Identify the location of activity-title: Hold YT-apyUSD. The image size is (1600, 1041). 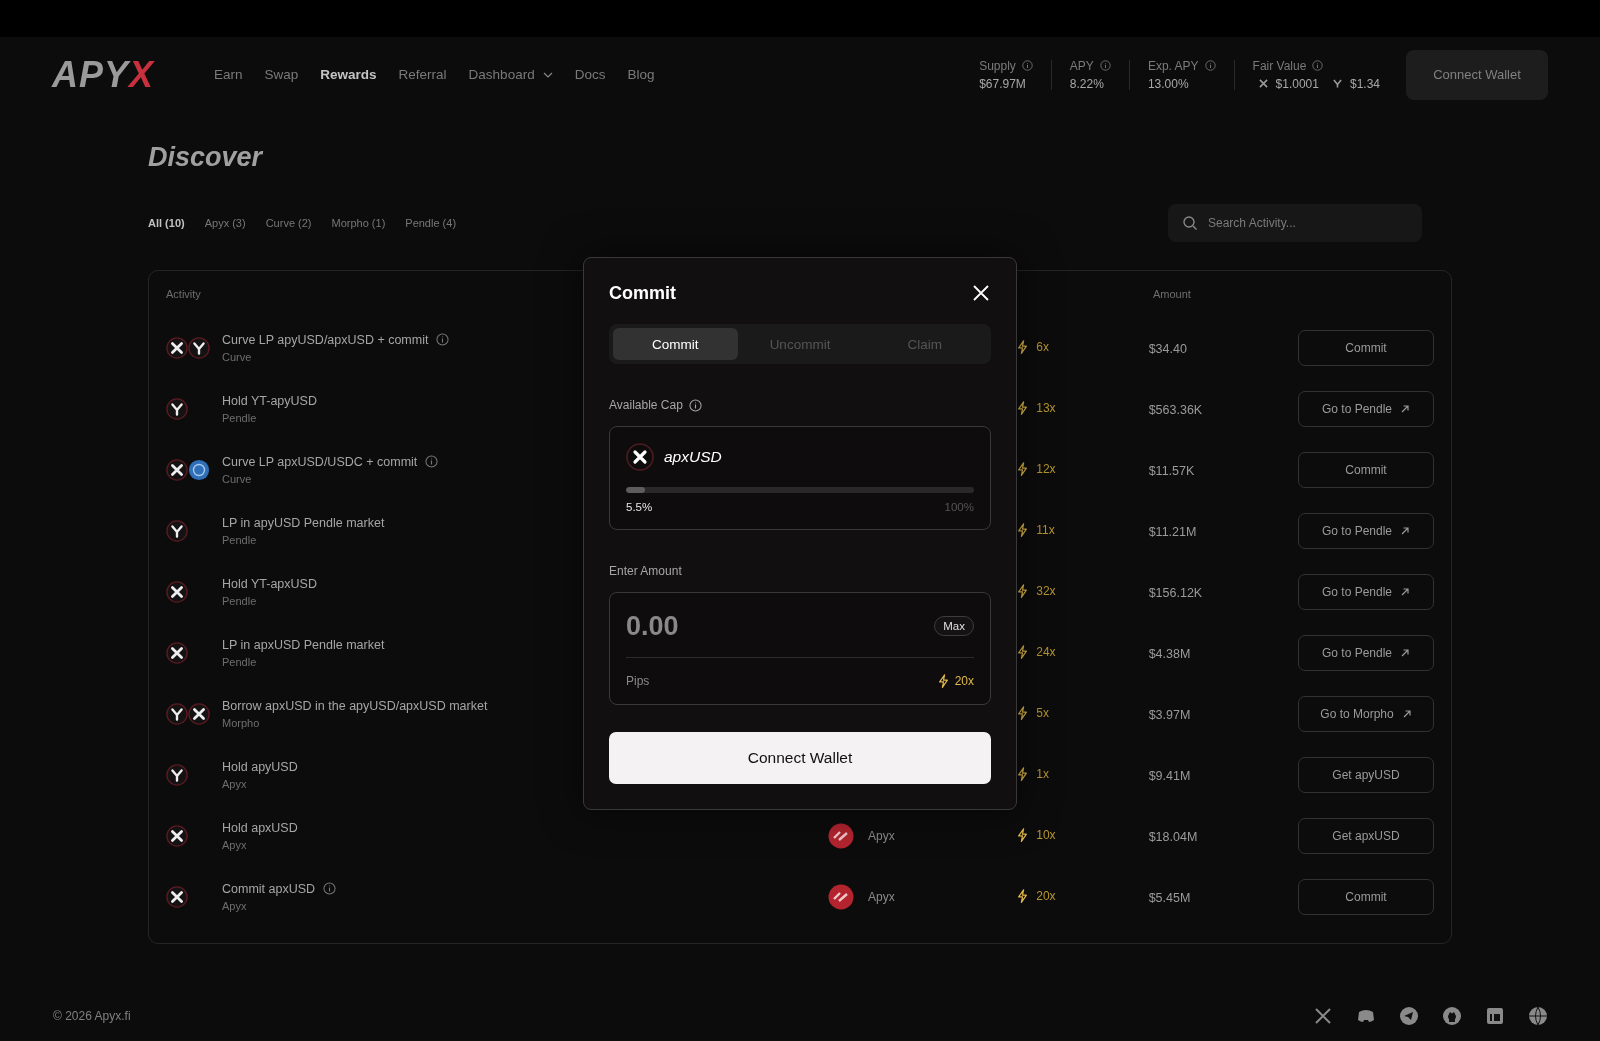
(269, 400).